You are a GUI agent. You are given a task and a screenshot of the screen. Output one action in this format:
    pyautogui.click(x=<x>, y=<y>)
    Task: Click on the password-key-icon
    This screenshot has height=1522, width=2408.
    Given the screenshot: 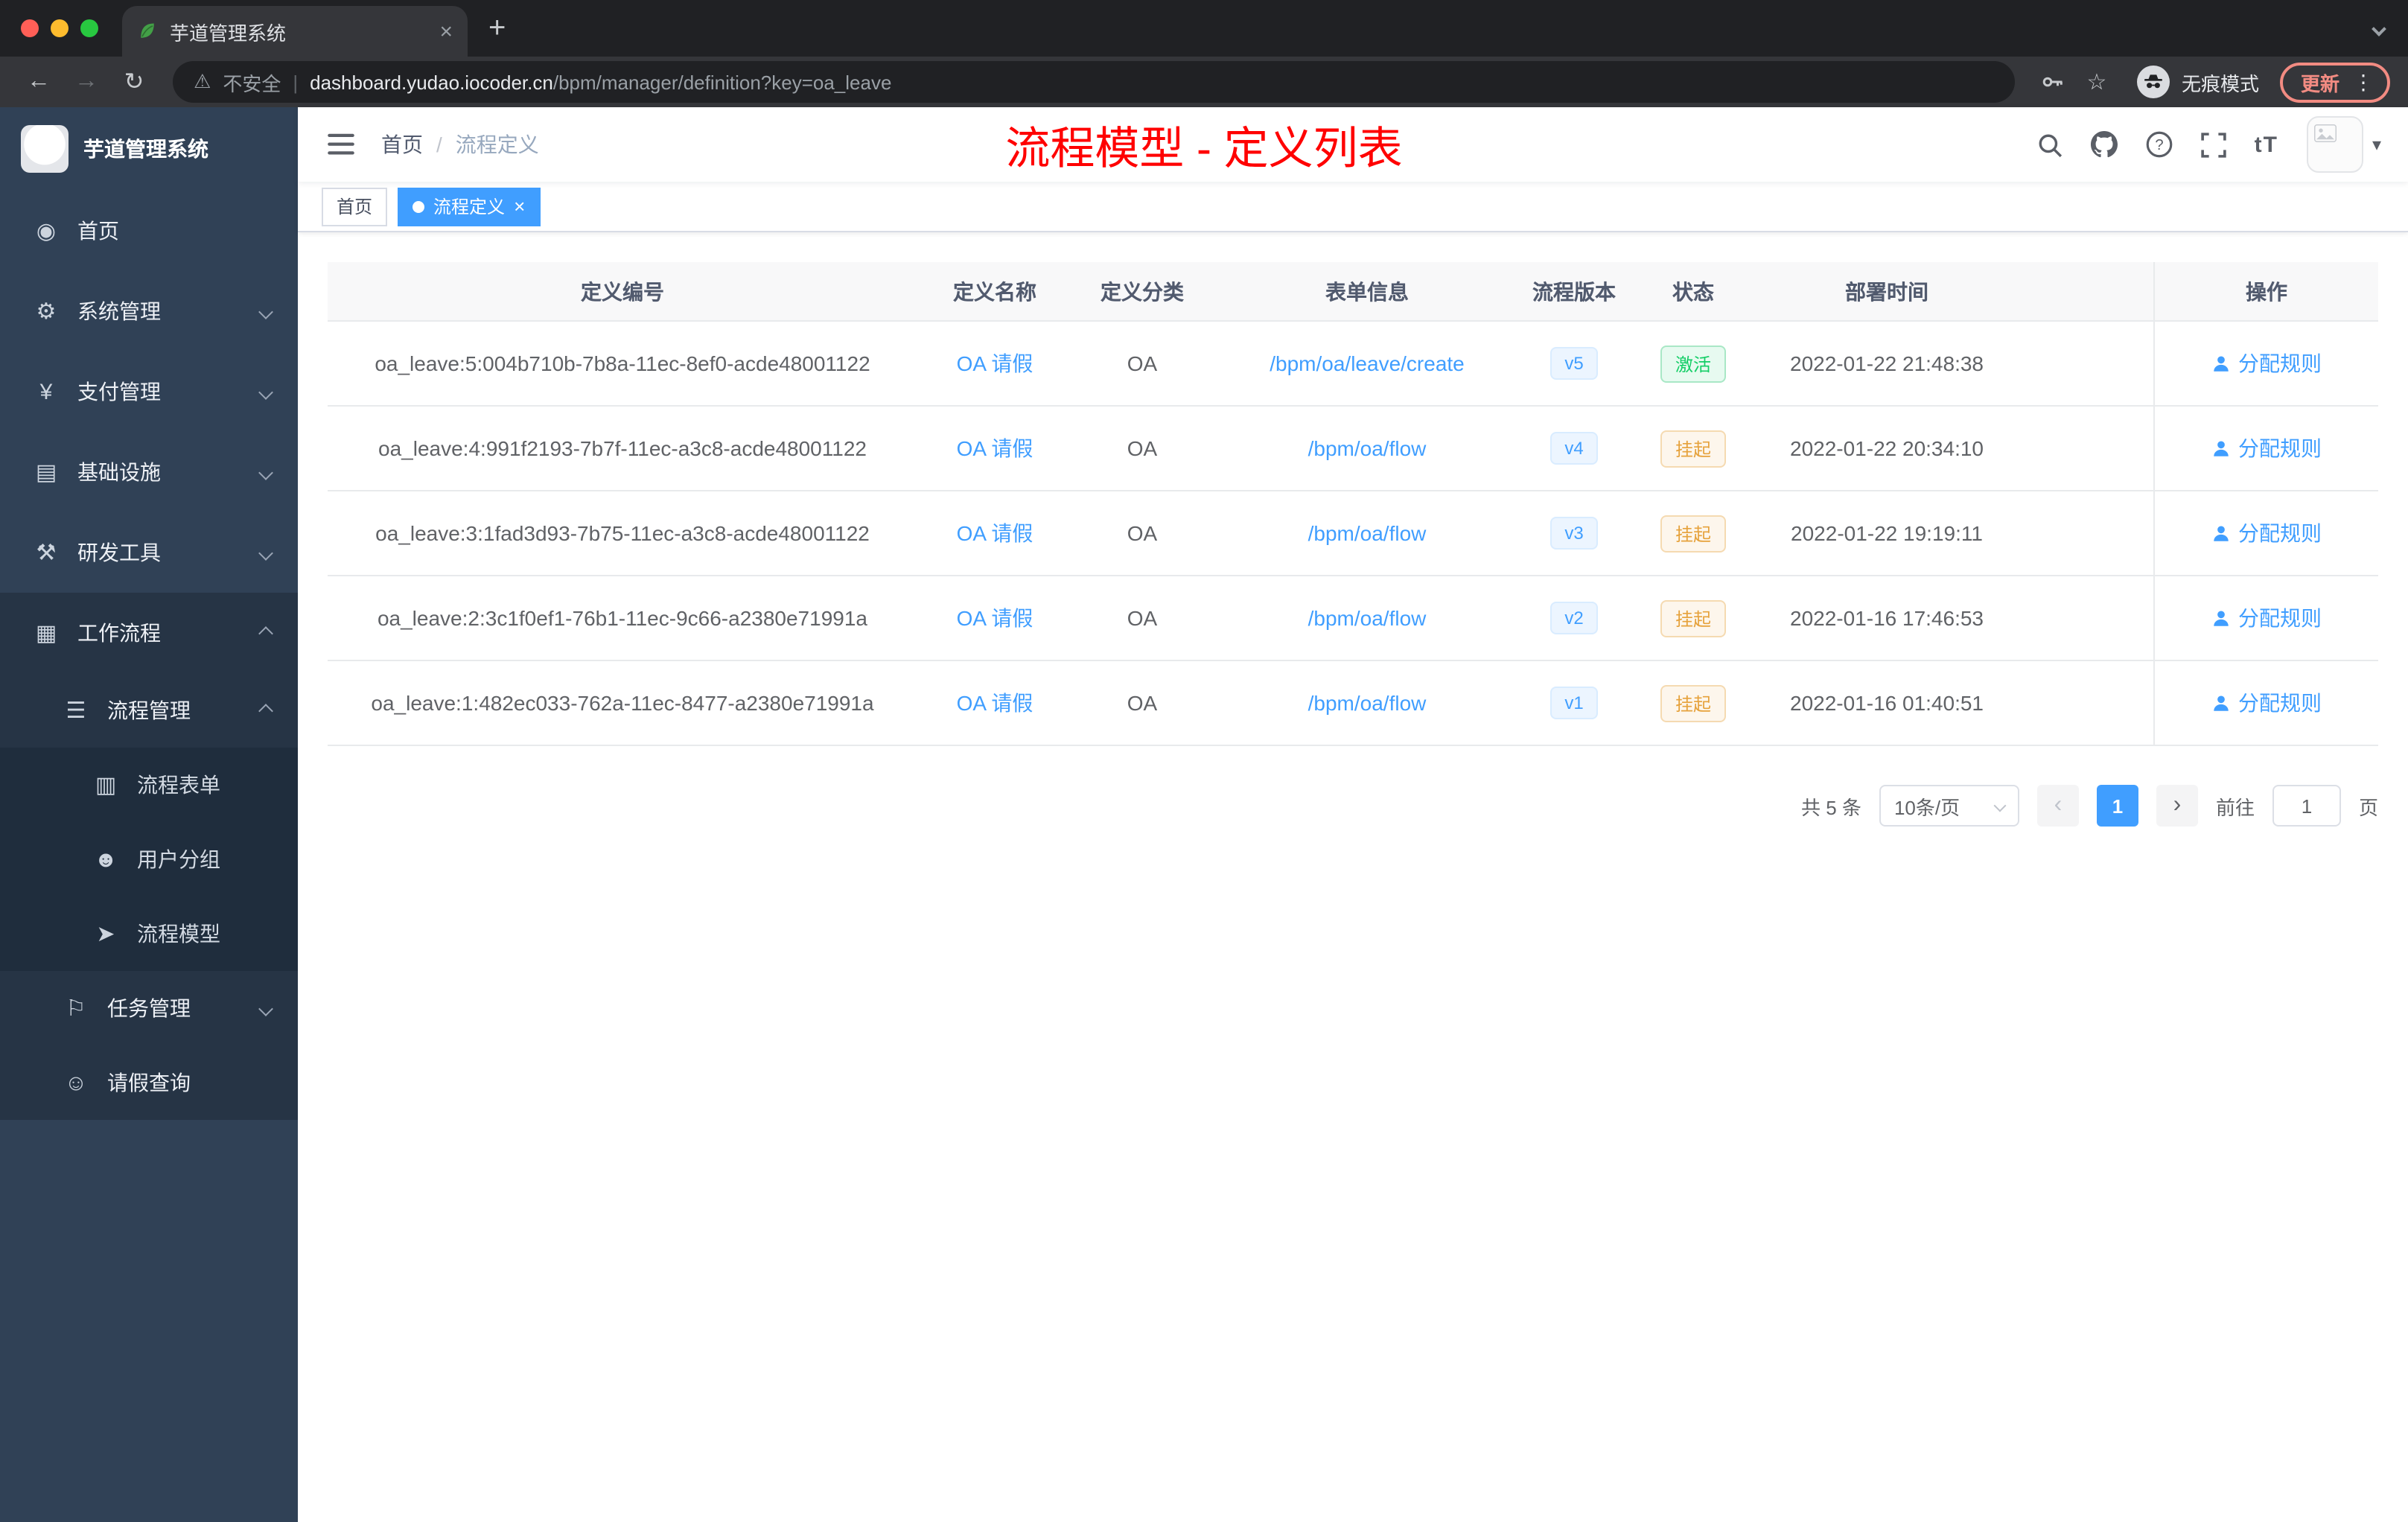 What is the action you would take?
    pyautogui.click(x=2052, y=82)
    